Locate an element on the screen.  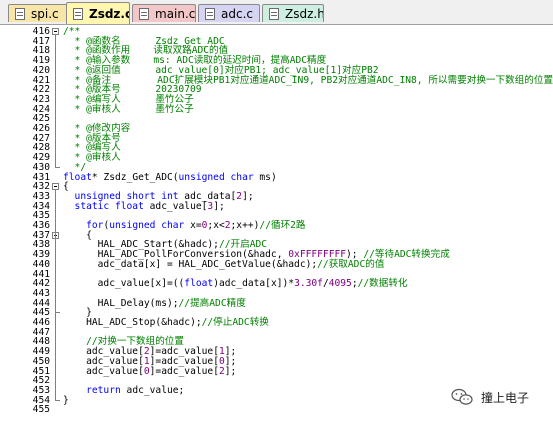
editor-tab-bar: spi.c Zsdz.c* main.c adc.c Zsdz.h is located at coordinates (276, 12).